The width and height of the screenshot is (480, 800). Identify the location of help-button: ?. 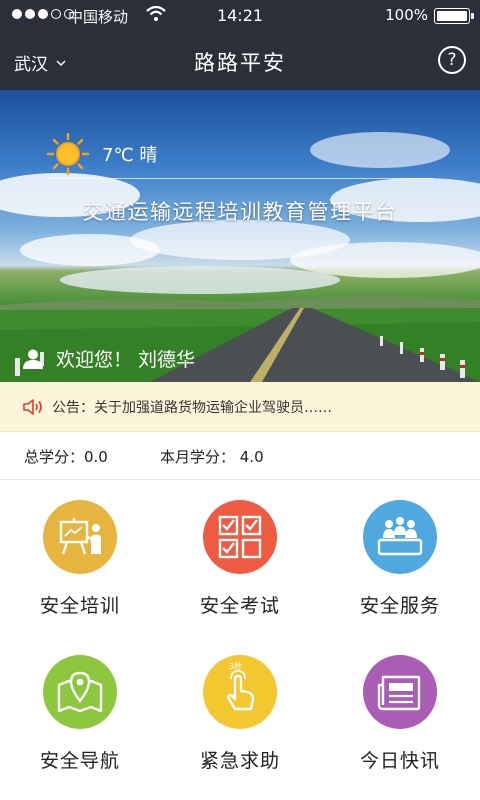
(452, 60).